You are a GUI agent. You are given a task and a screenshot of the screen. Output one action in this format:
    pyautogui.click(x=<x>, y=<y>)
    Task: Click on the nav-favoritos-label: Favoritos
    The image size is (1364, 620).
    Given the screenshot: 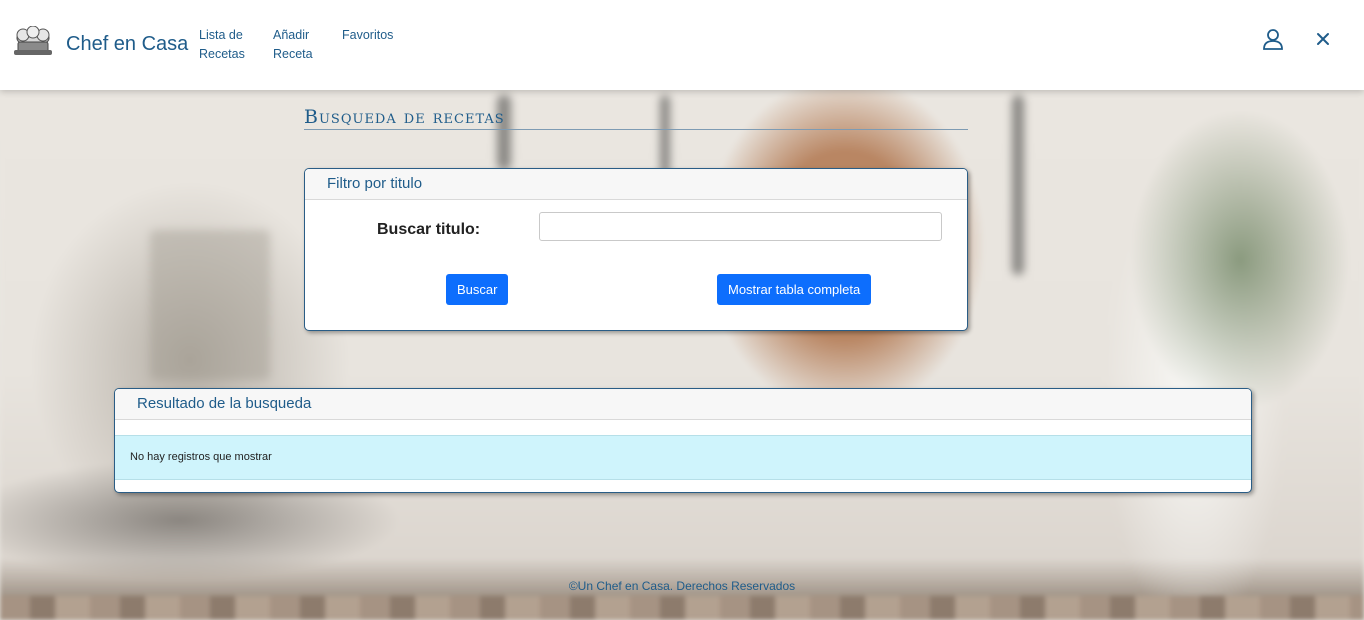 What is the action you would take?
    pyautogui.click(x=368, y=35)
    